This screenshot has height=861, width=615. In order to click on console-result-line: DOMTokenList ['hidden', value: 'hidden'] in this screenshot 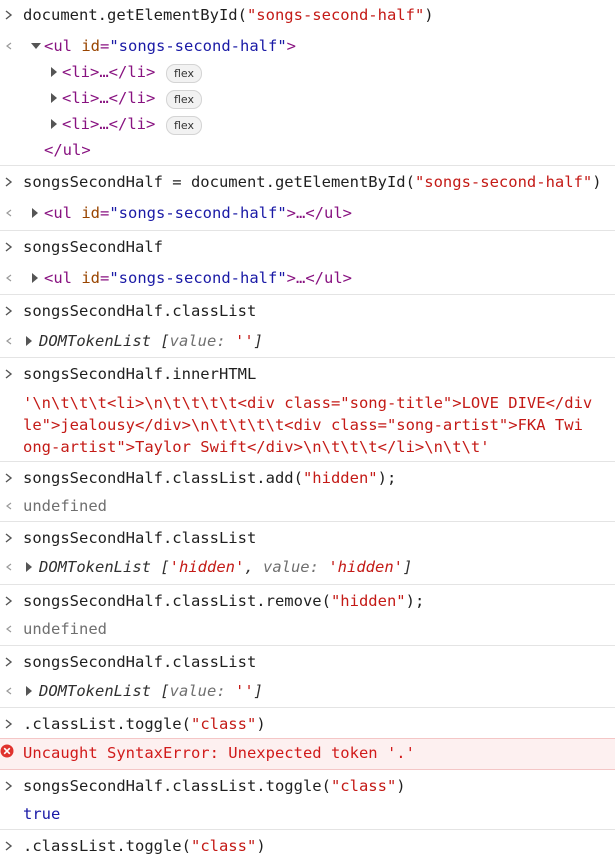, I will do `click(307, 568)`.